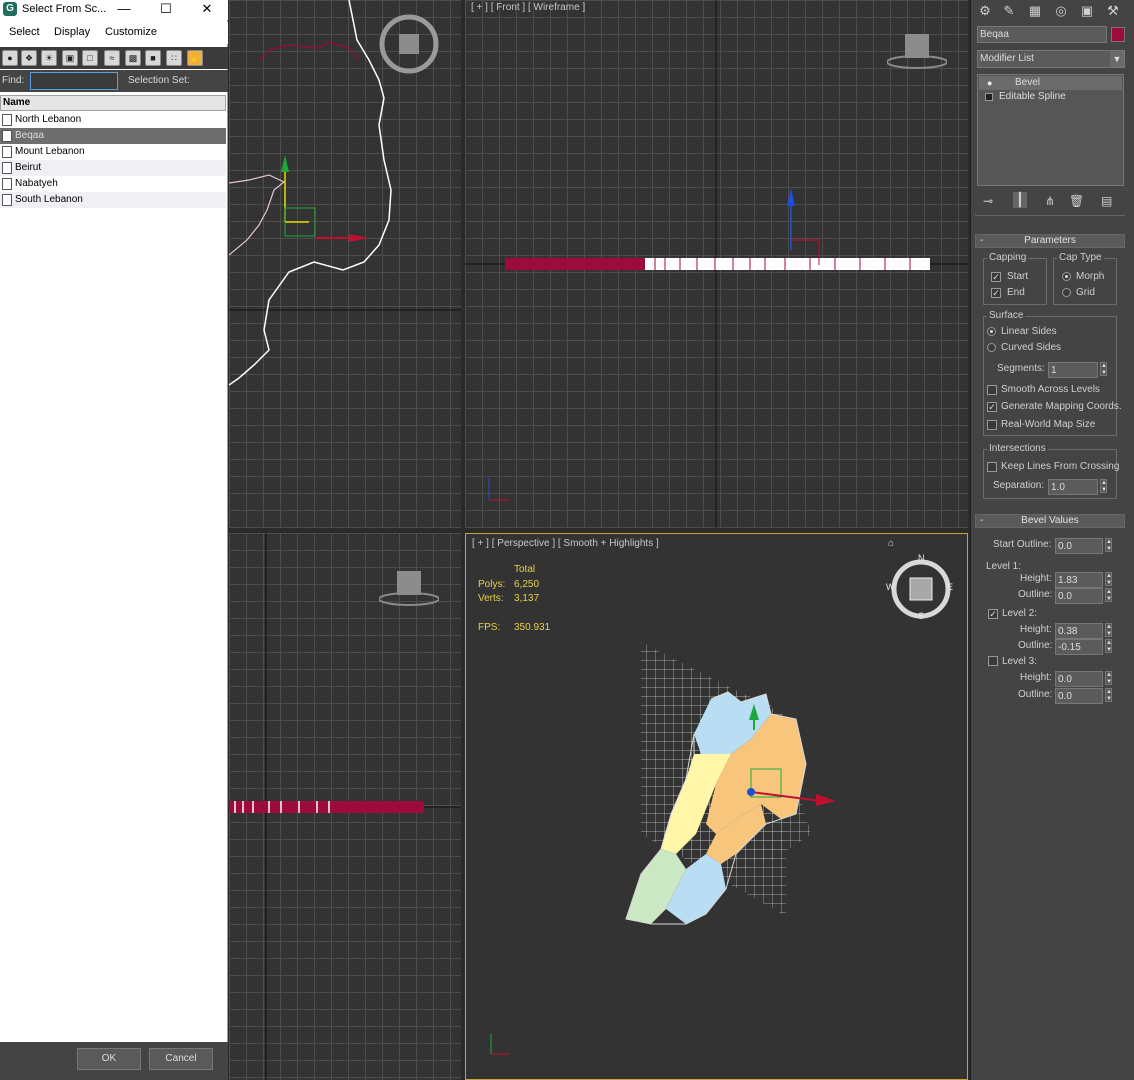 This screenshot has height=1080, width=1134. I want to click on expand-icon, so click(989, 97).